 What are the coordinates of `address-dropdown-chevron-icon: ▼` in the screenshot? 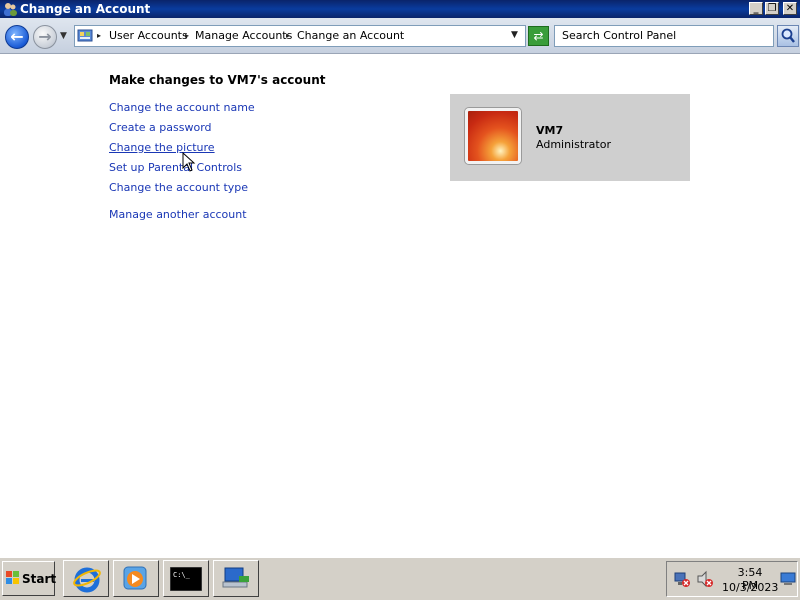 It's located at (514, 35).